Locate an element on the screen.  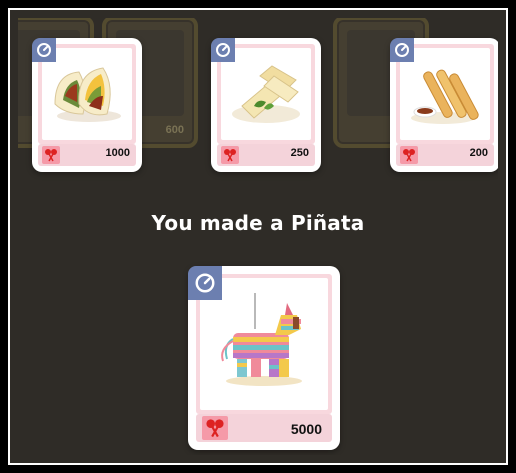
card-footer: 5000 is located at coordinates (264, 428).